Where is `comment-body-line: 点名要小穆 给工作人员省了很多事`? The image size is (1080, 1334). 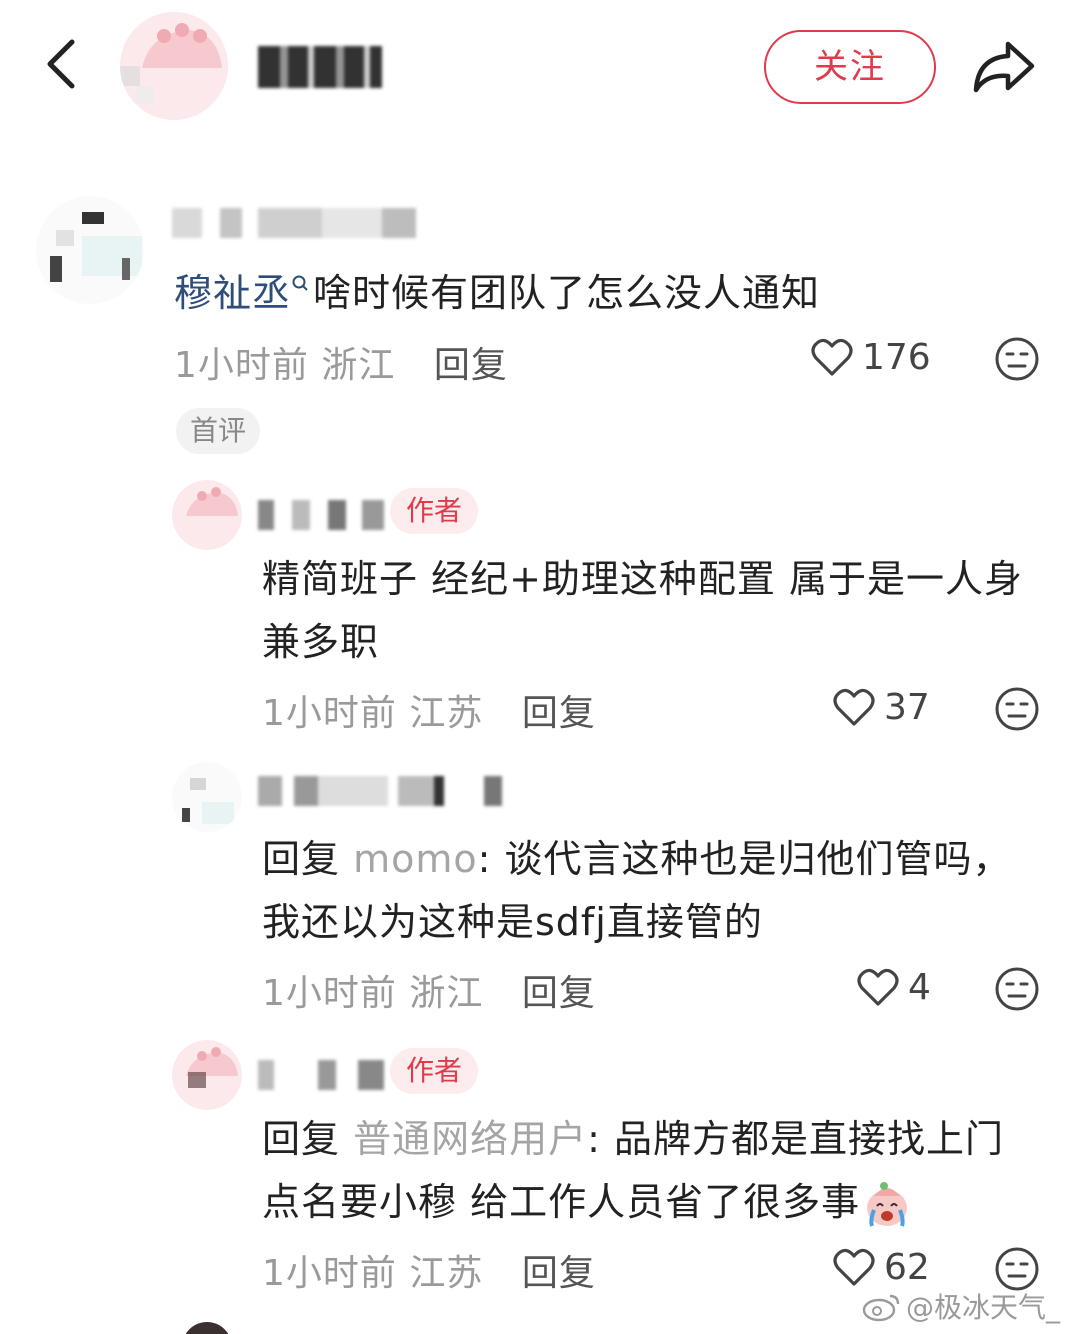 comment-body-line: 点名要小穆 给工作人员省了很多事 is located at coordinates (561, 1202).